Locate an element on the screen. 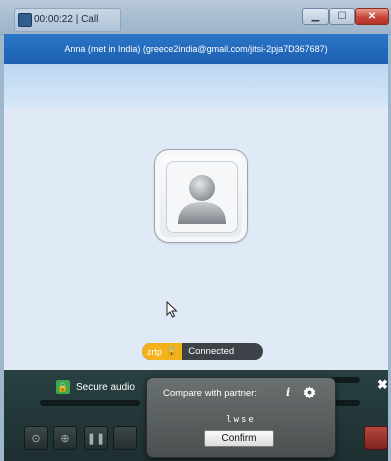 The image size is (391, 461). avatar is located at coordinates (201, 196).